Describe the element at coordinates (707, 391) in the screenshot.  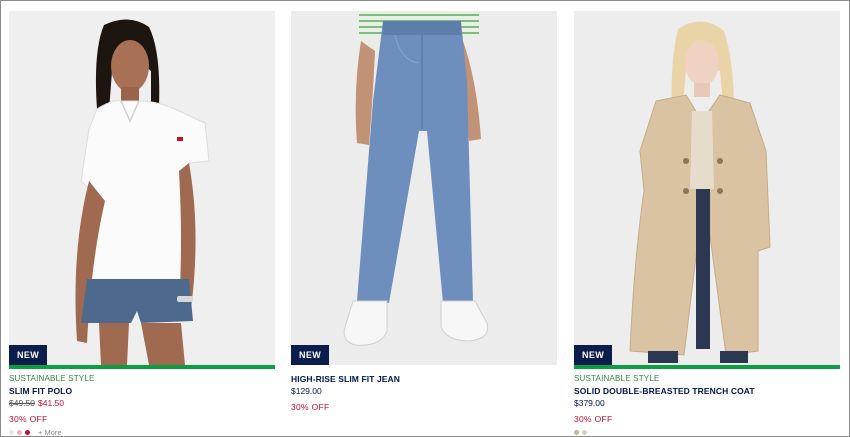
I see `product-name: SOLID DOUBLE-BREASTED TRENCH COAT` at that location.